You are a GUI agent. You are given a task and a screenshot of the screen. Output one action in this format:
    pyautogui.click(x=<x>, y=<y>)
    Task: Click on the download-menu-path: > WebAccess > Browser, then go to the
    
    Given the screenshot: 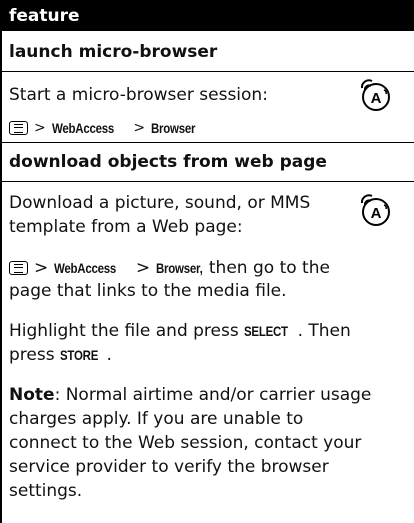 What is the action you would take?
    pyautogui.click(x=169, y=268)
    